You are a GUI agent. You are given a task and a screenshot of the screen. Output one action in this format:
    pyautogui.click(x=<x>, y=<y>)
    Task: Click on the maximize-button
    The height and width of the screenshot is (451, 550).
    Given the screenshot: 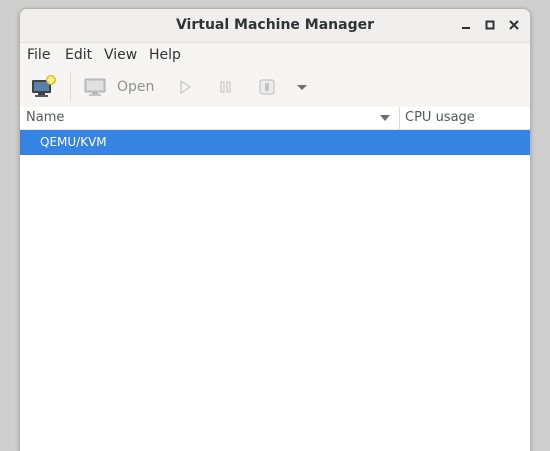 What is the action you would take?
    pyautogui.click(x=490, y=25)
    